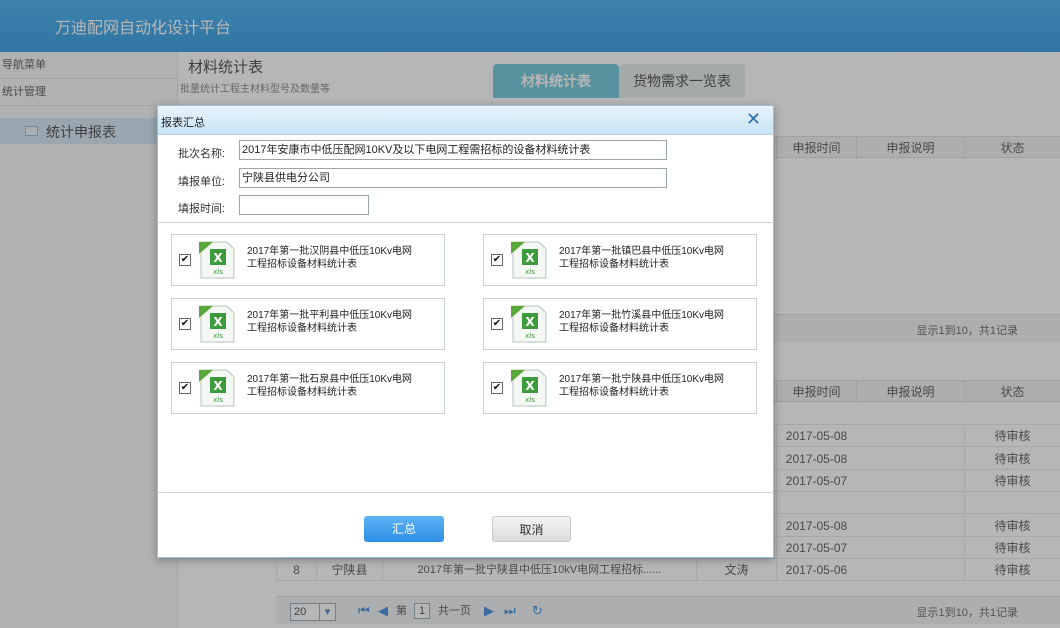 The image size is (1060, 628). I want to click on dialog-title: 报表汇总, so click(183, 123).